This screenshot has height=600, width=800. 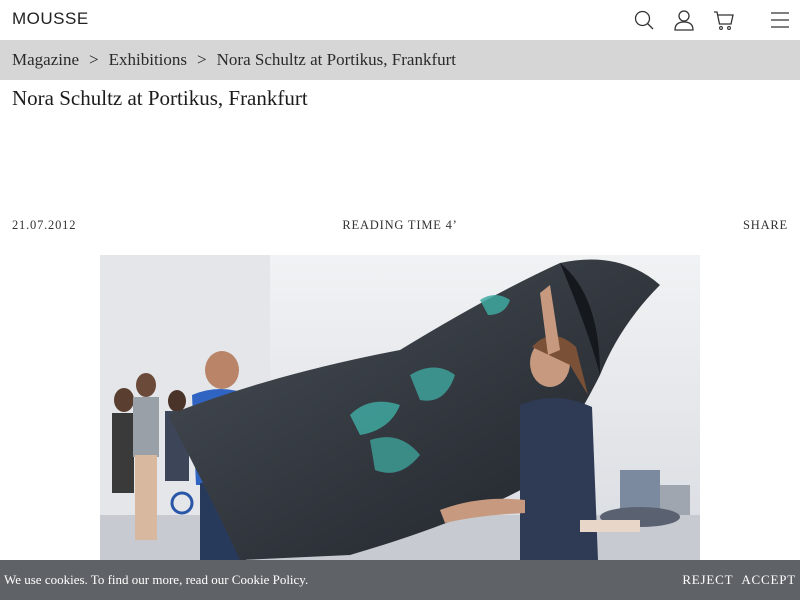 I want to click on cookie-policy-link: Cookie Policy, so click(x=268, y=579).